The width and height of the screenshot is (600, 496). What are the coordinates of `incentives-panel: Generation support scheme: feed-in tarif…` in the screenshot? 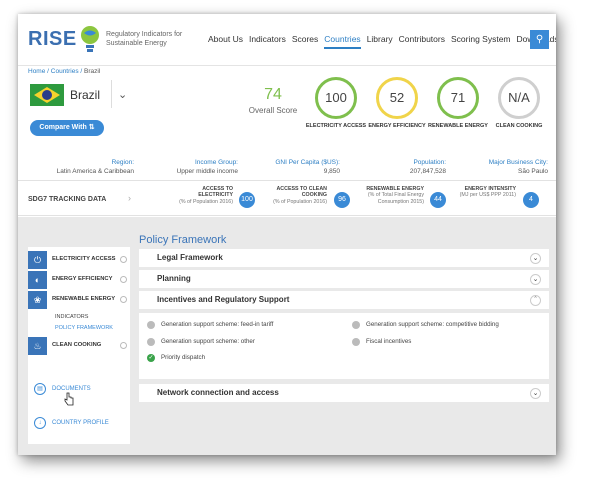 It's located at (344, 346).